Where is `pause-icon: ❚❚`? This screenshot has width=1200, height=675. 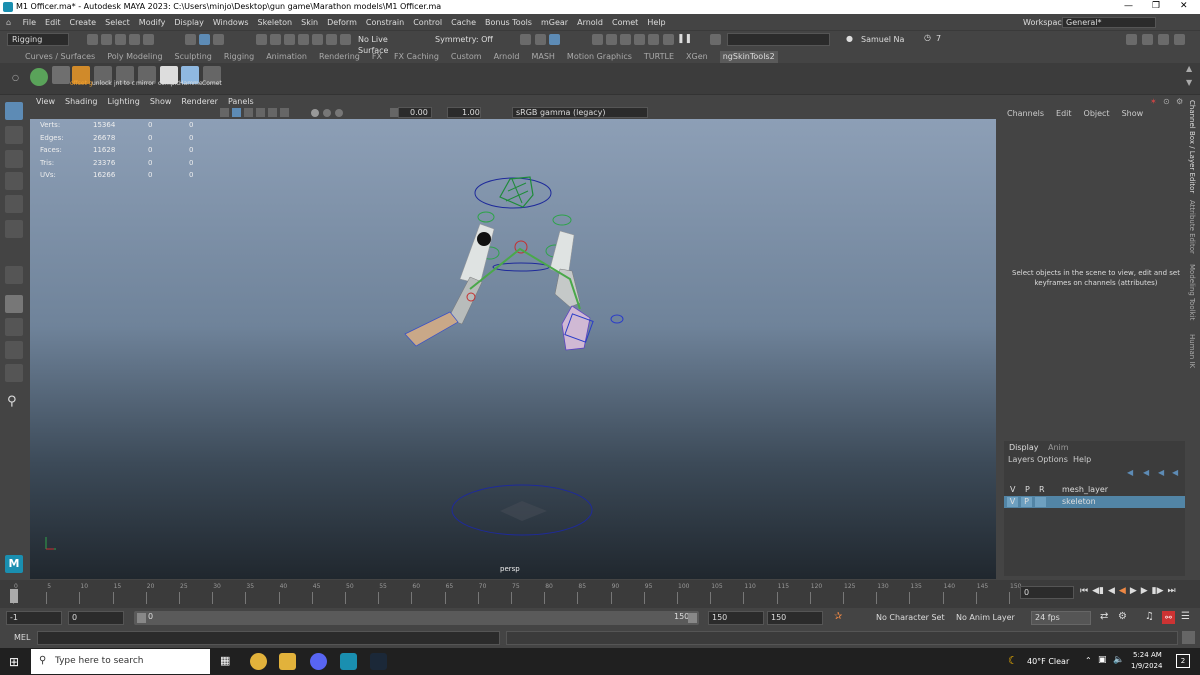 pause-icon: ❚❚ is located at coordinates (684, 39).